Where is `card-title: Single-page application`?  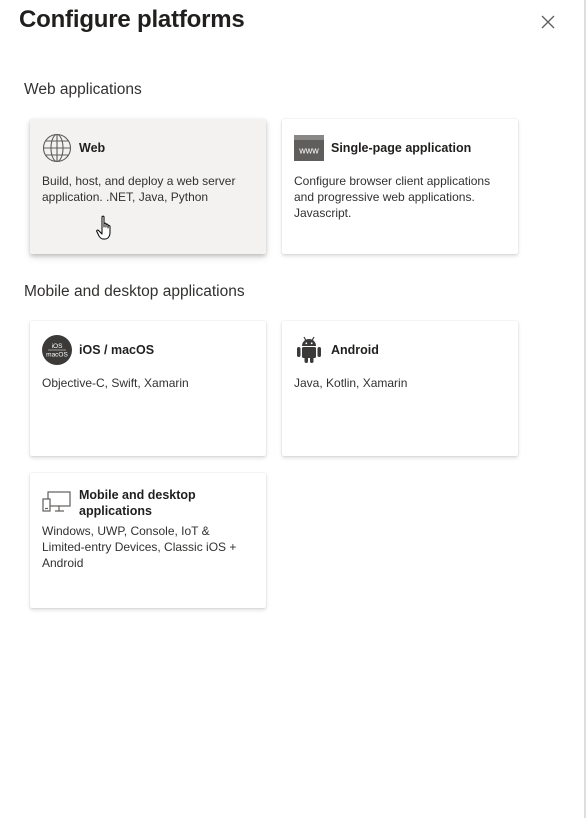 card-title: Single-page application is located at coordinates (401, 148).